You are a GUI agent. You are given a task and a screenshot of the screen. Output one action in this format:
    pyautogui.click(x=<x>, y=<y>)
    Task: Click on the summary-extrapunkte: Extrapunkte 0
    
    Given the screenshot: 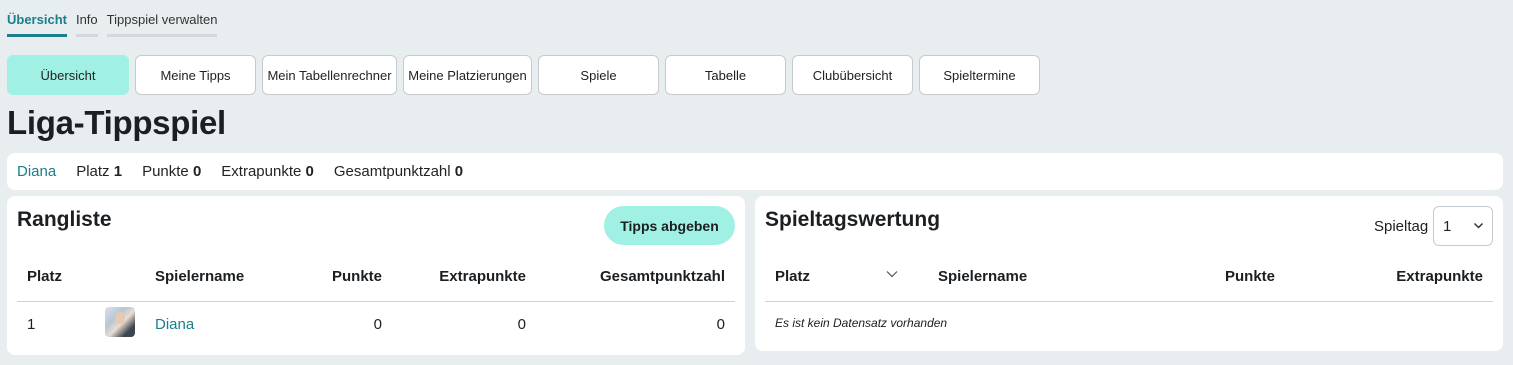 What is the action you would take?
    pyautogui.click(x=267, y=171)
    